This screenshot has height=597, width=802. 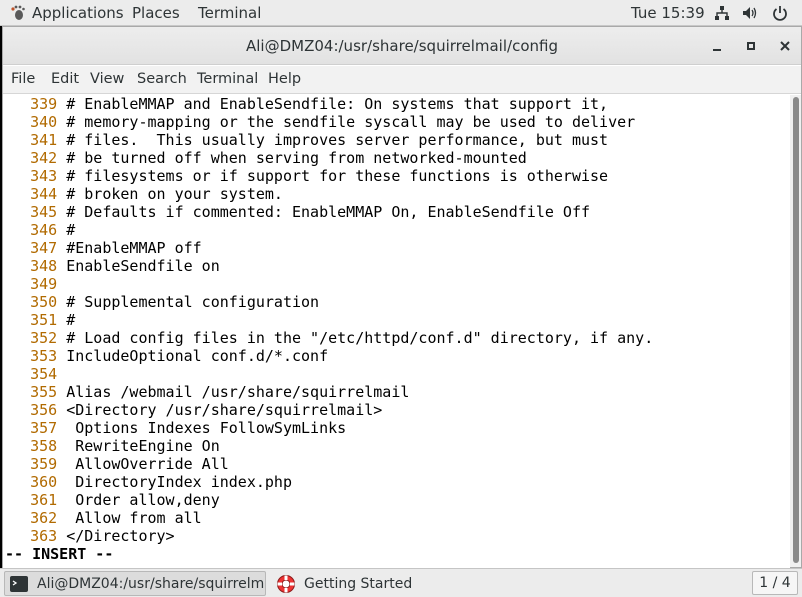 I want to click on line-number: 363, so click(x=44, y=536).